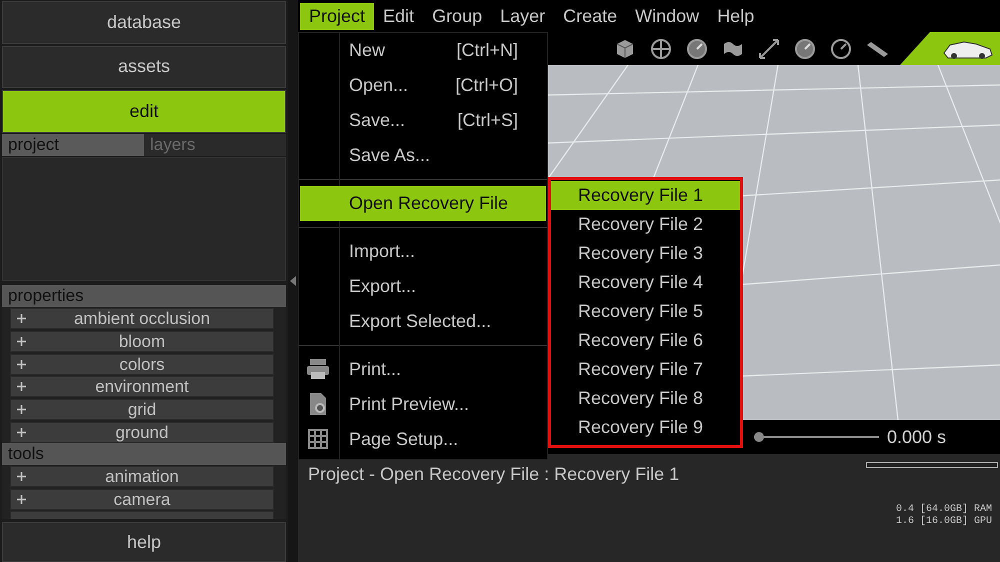 The height and width of the screenshot is (562, 1000). I want to click on submenu-item: Recovery File 2, so click(645, 224).